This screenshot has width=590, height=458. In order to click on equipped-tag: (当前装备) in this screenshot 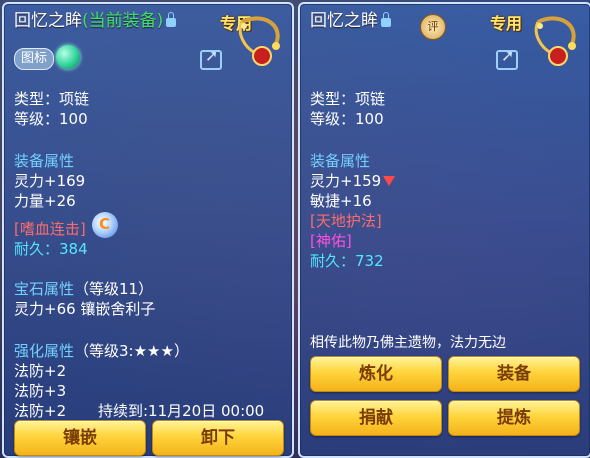, I will do `click(123, 21)`.